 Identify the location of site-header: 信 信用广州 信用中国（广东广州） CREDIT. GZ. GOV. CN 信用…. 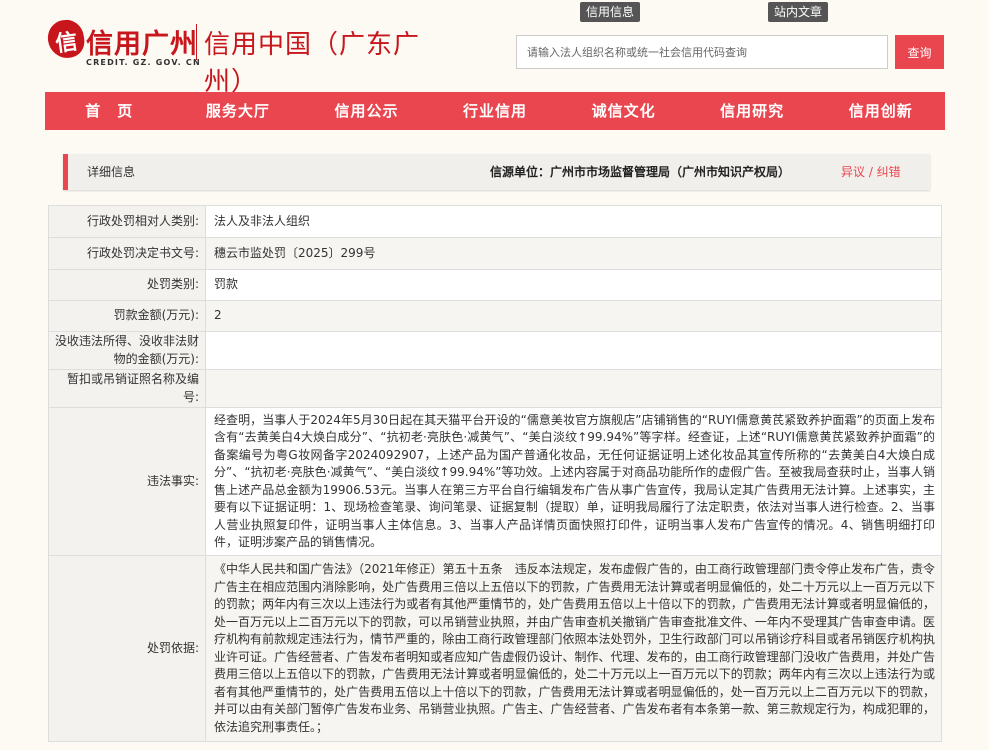
(494, 48).